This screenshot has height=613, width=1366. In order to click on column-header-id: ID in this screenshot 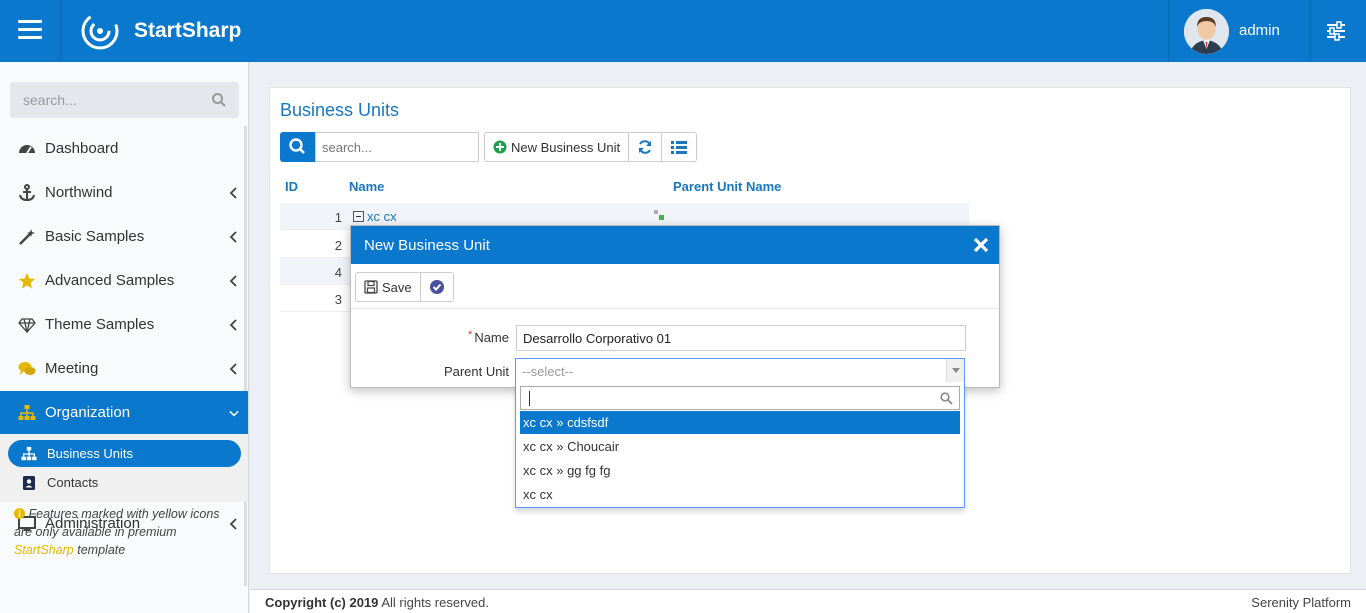, I will do `click(291, 186)`.